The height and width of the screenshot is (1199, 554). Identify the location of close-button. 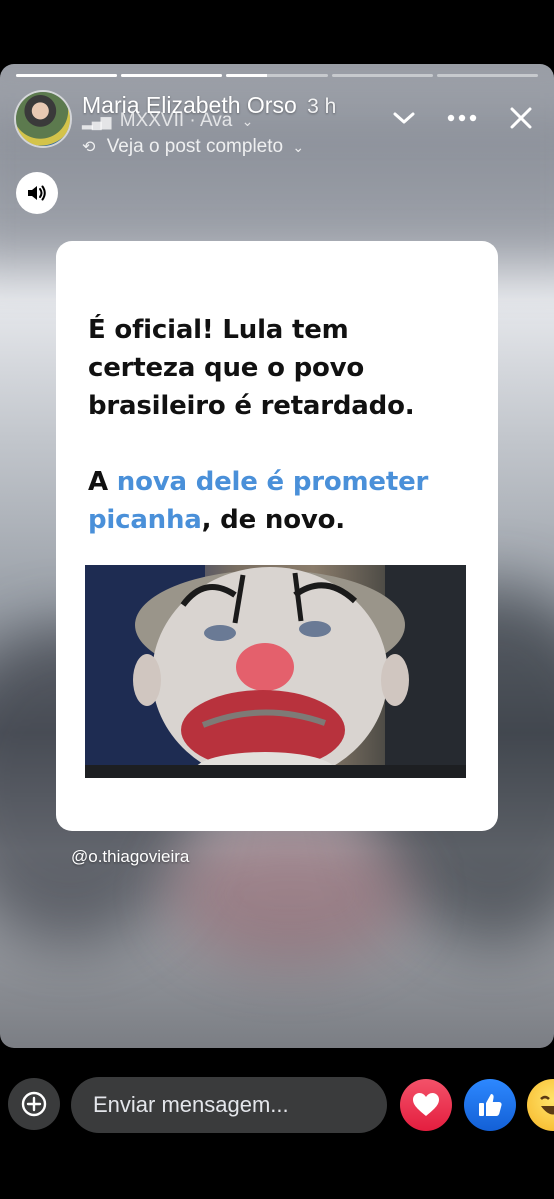
(521, 118).